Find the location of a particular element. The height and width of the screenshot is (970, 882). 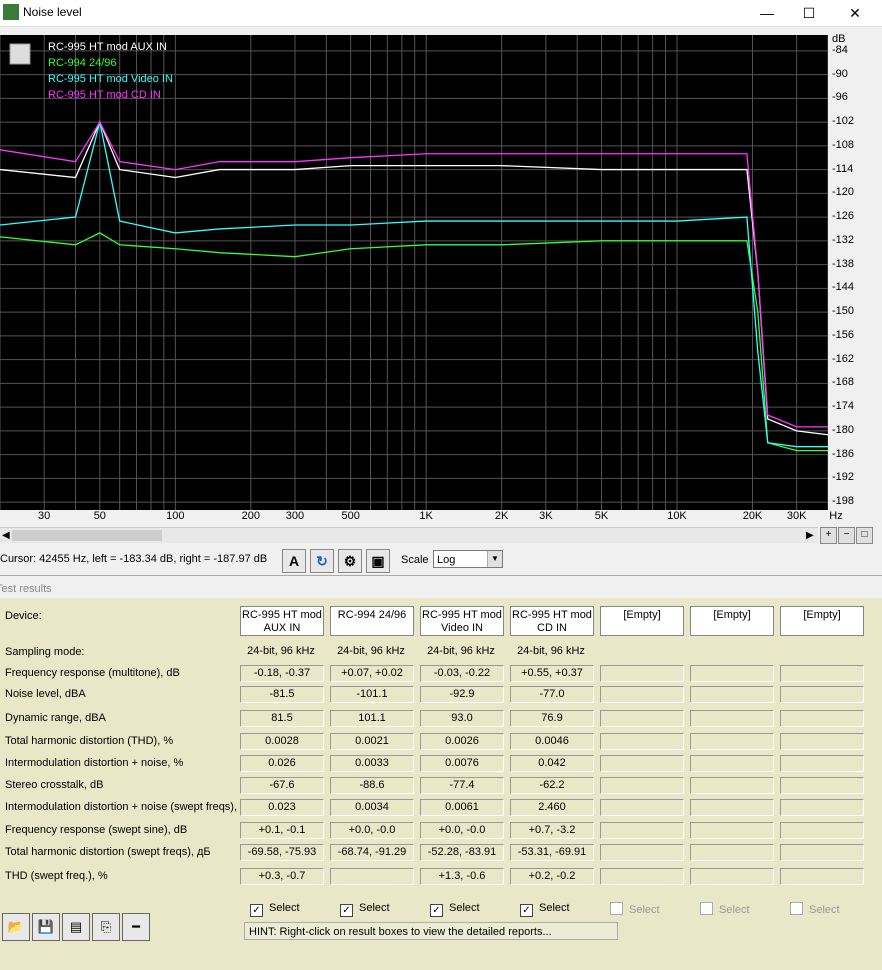

save-all-icon: ▤ is located at coordinates (76, 927).